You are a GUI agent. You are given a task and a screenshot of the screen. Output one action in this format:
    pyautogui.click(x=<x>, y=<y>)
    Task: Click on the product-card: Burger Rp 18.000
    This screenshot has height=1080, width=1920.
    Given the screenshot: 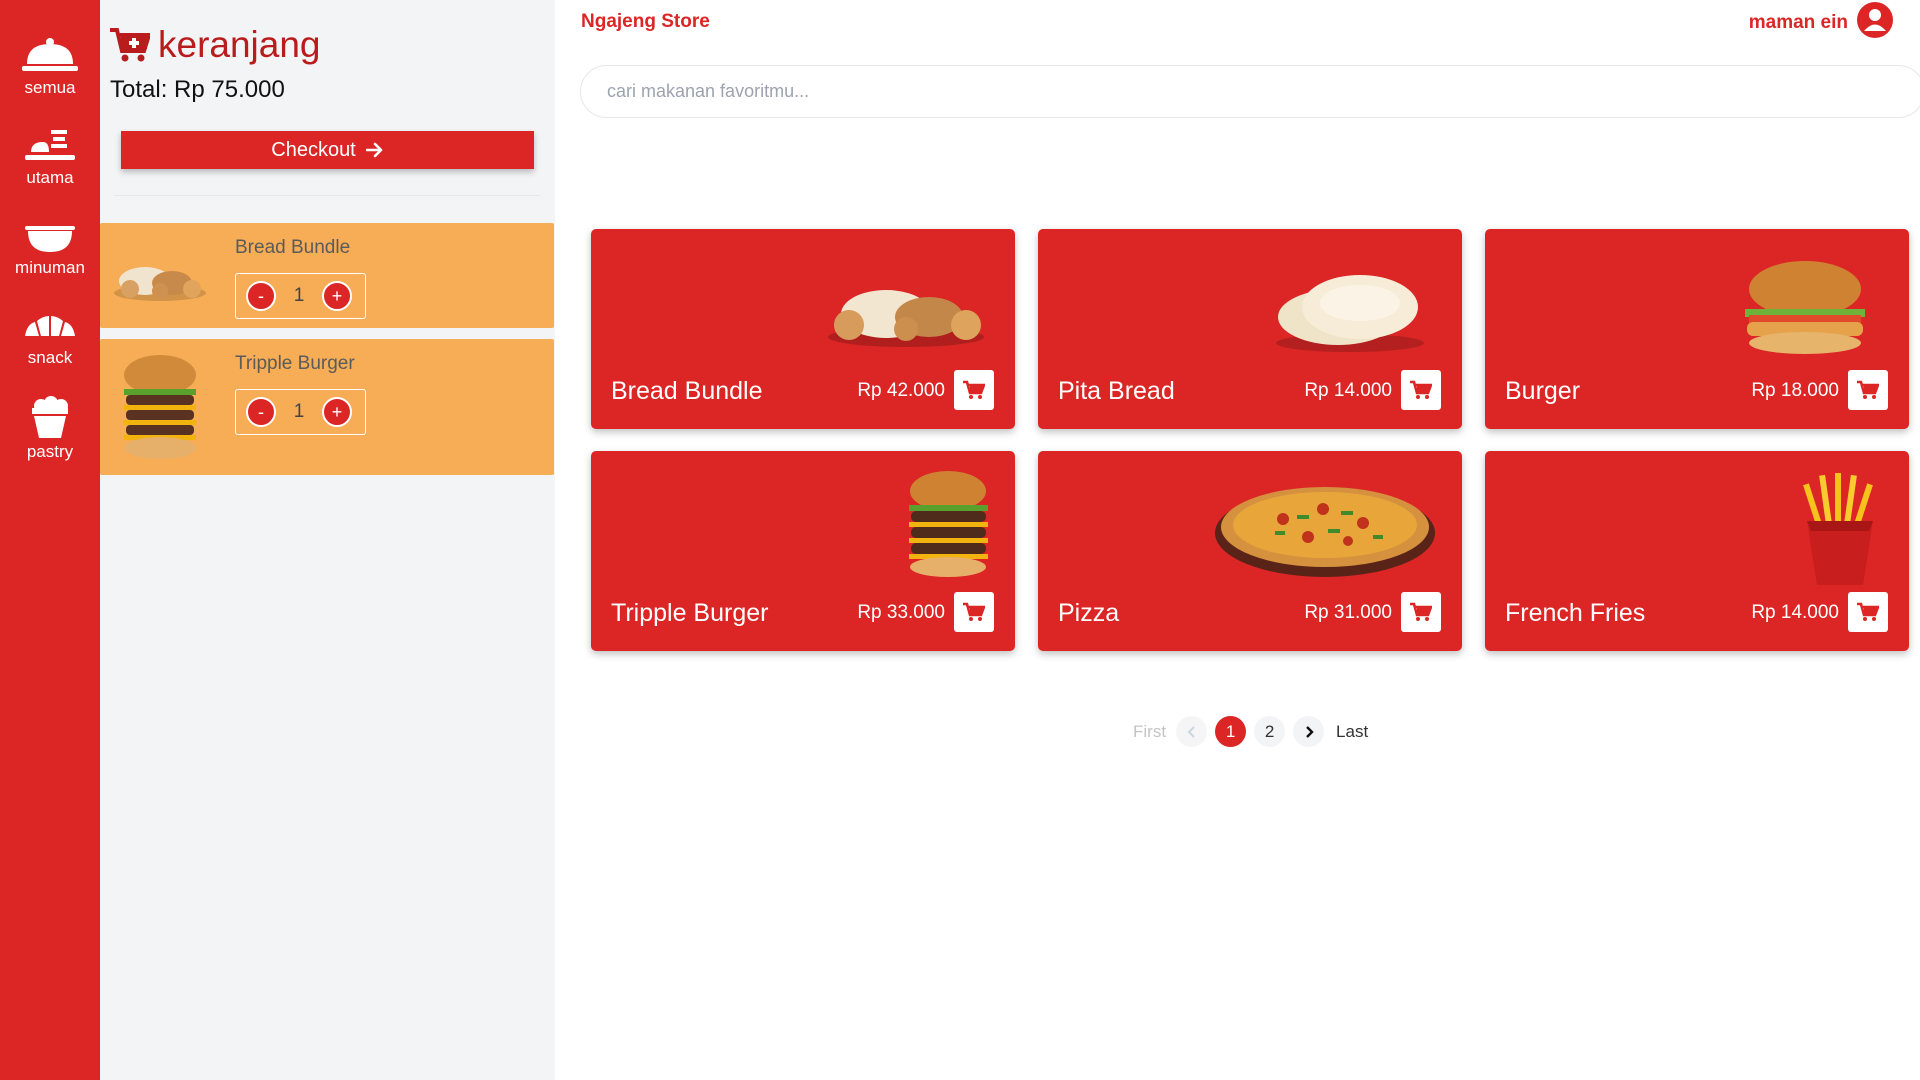 What is the action you would take?
    pyautogui.click(x=1697, y=329)
    